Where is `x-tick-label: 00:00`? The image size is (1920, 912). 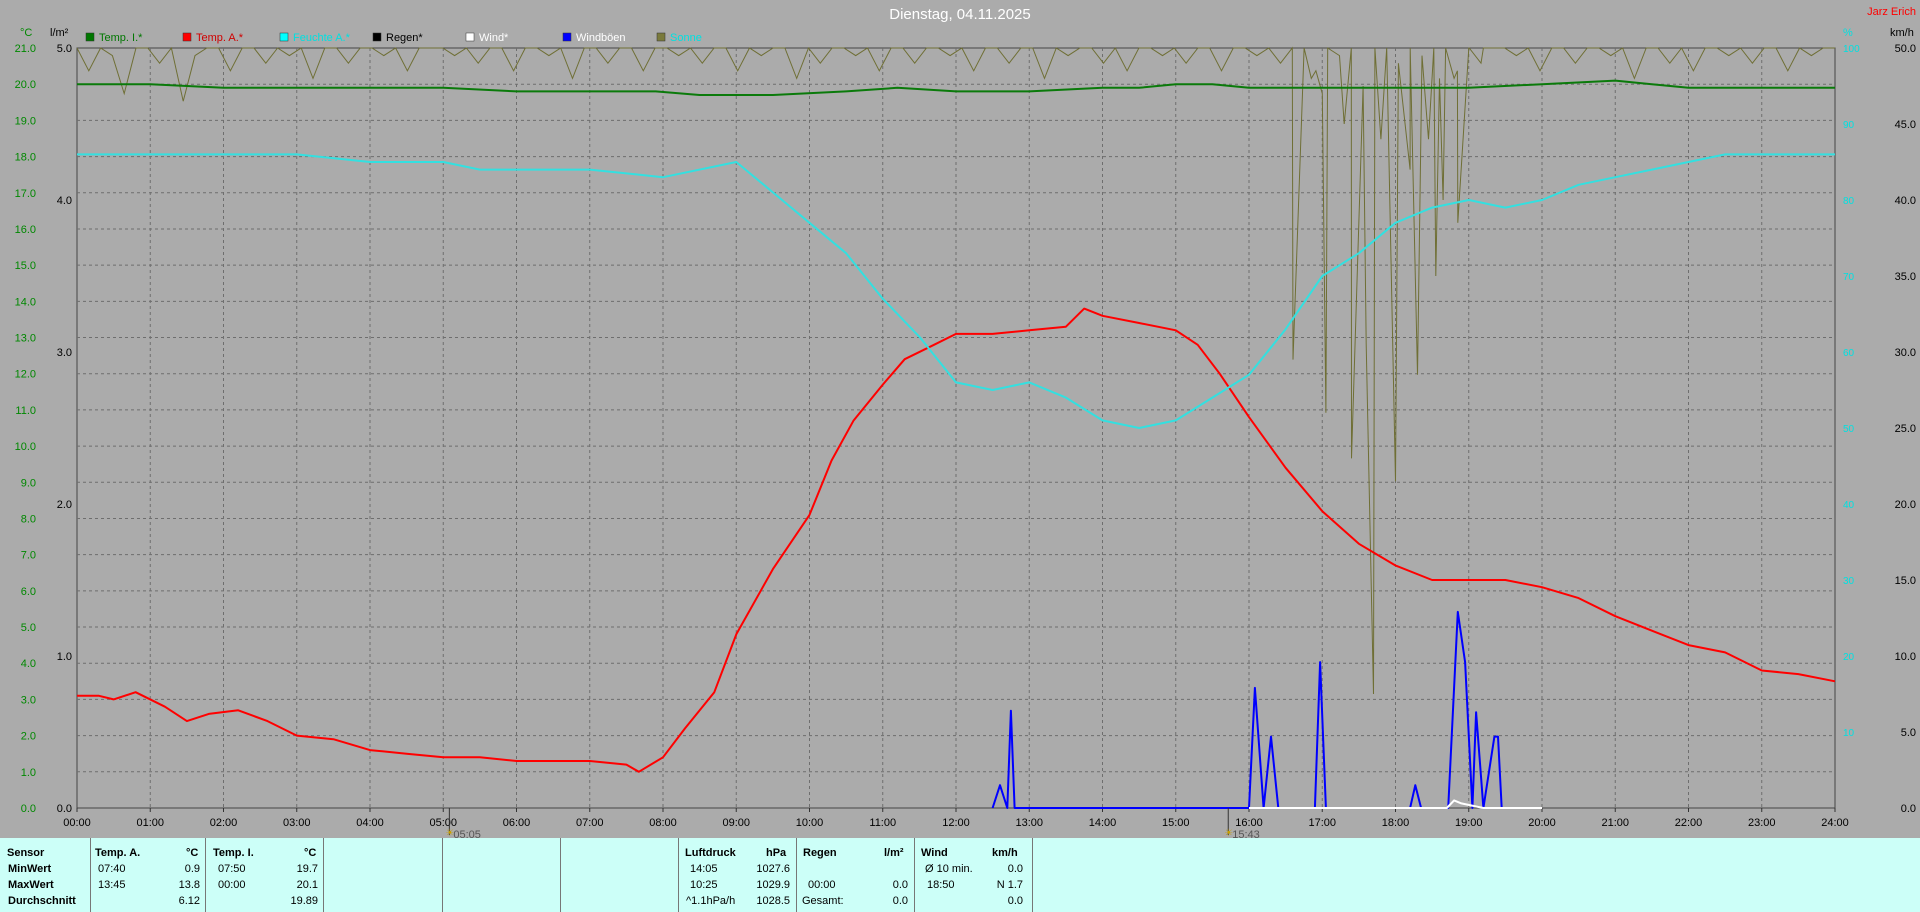 x-tick-label: 00:00 is located at coordinates (77, 823).